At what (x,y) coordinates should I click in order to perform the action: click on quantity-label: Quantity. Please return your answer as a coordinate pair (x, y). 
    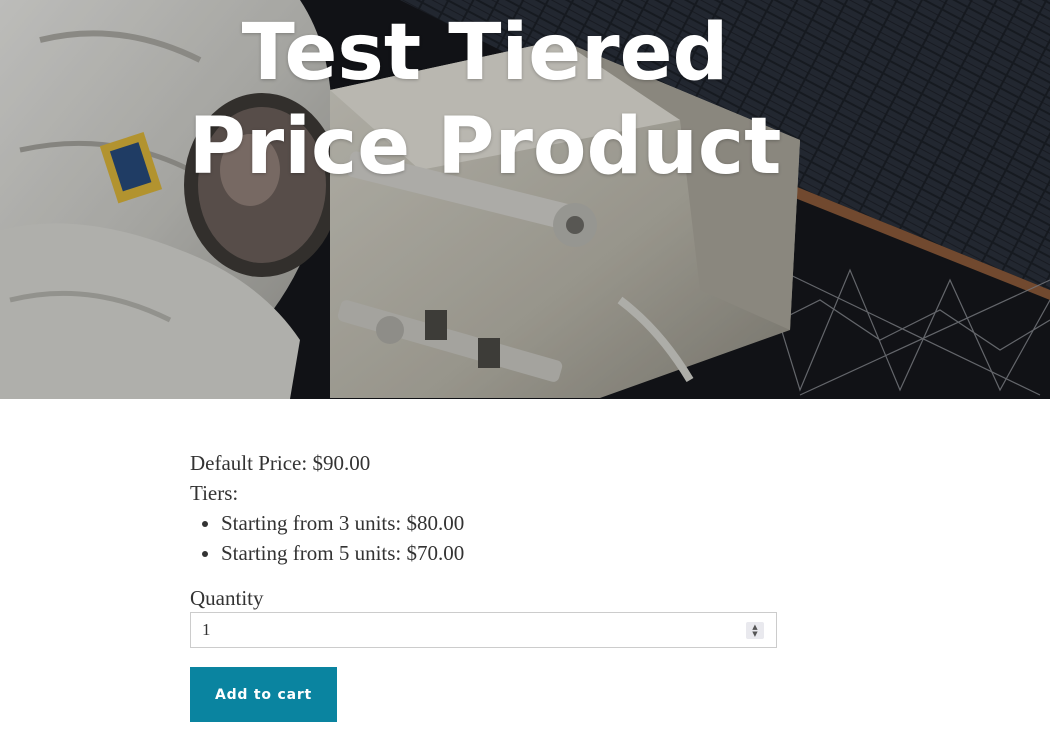
    Looking at the image, I should click on (227, 598).